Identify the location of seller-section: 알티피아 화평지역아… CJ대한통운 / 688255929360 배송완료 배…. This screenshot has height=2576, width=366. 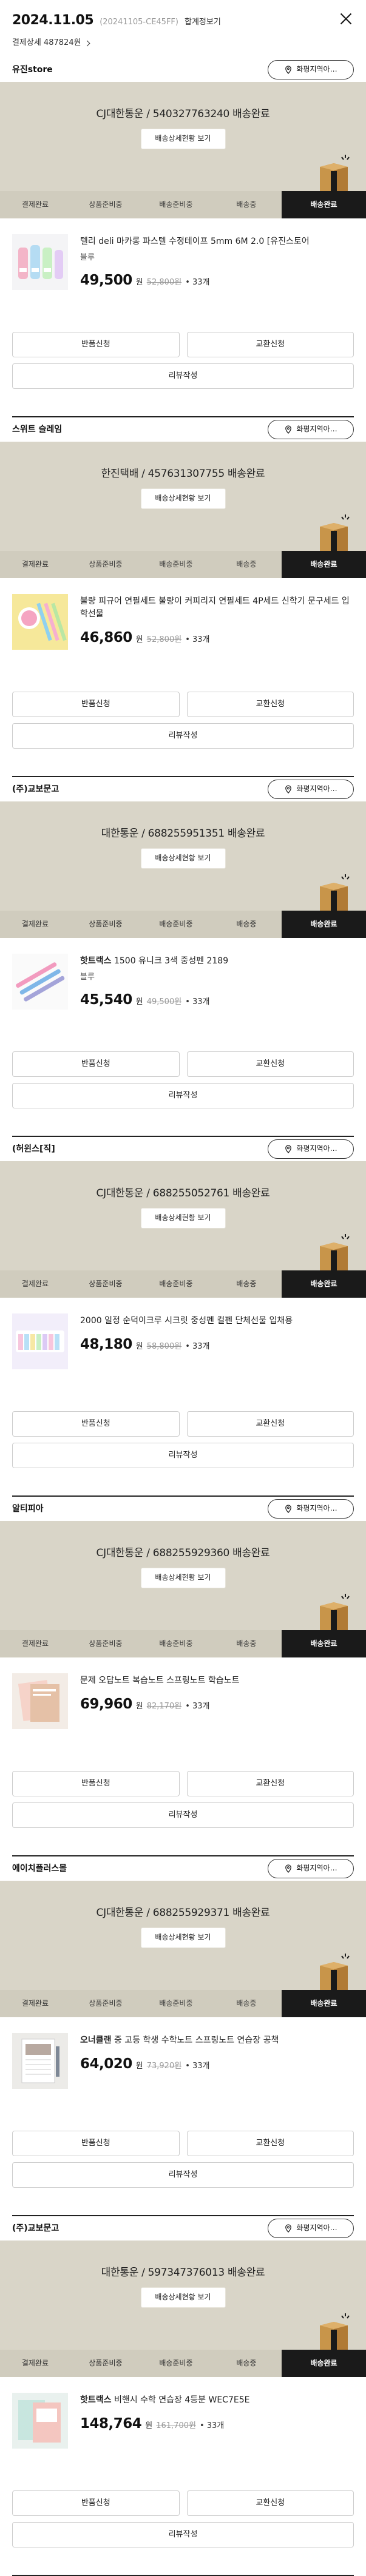
(183, 1677).